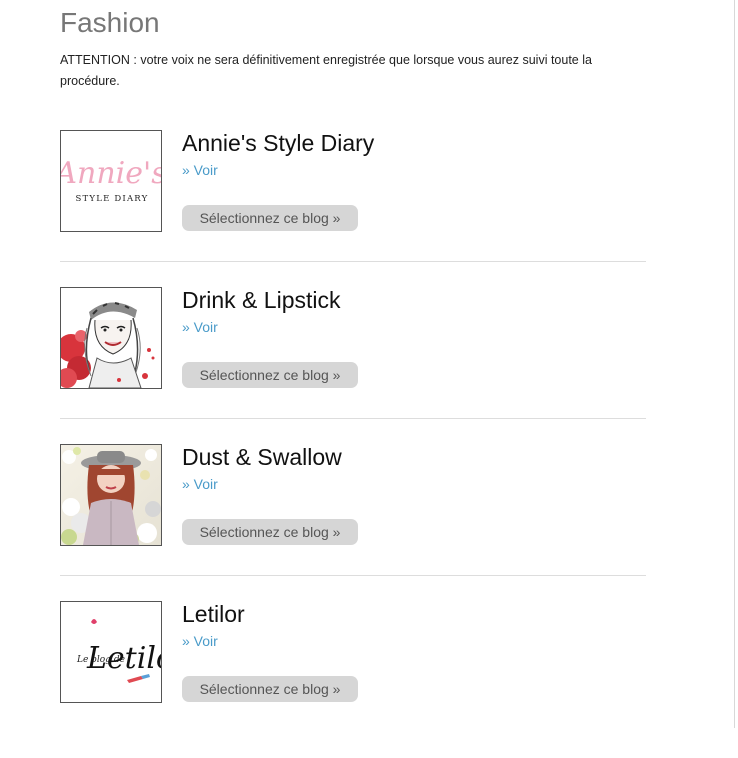 This screenshot has height=758, width=738. I want to click on letilor-logo-image: Le blog de Letilor, so click(111, 652).